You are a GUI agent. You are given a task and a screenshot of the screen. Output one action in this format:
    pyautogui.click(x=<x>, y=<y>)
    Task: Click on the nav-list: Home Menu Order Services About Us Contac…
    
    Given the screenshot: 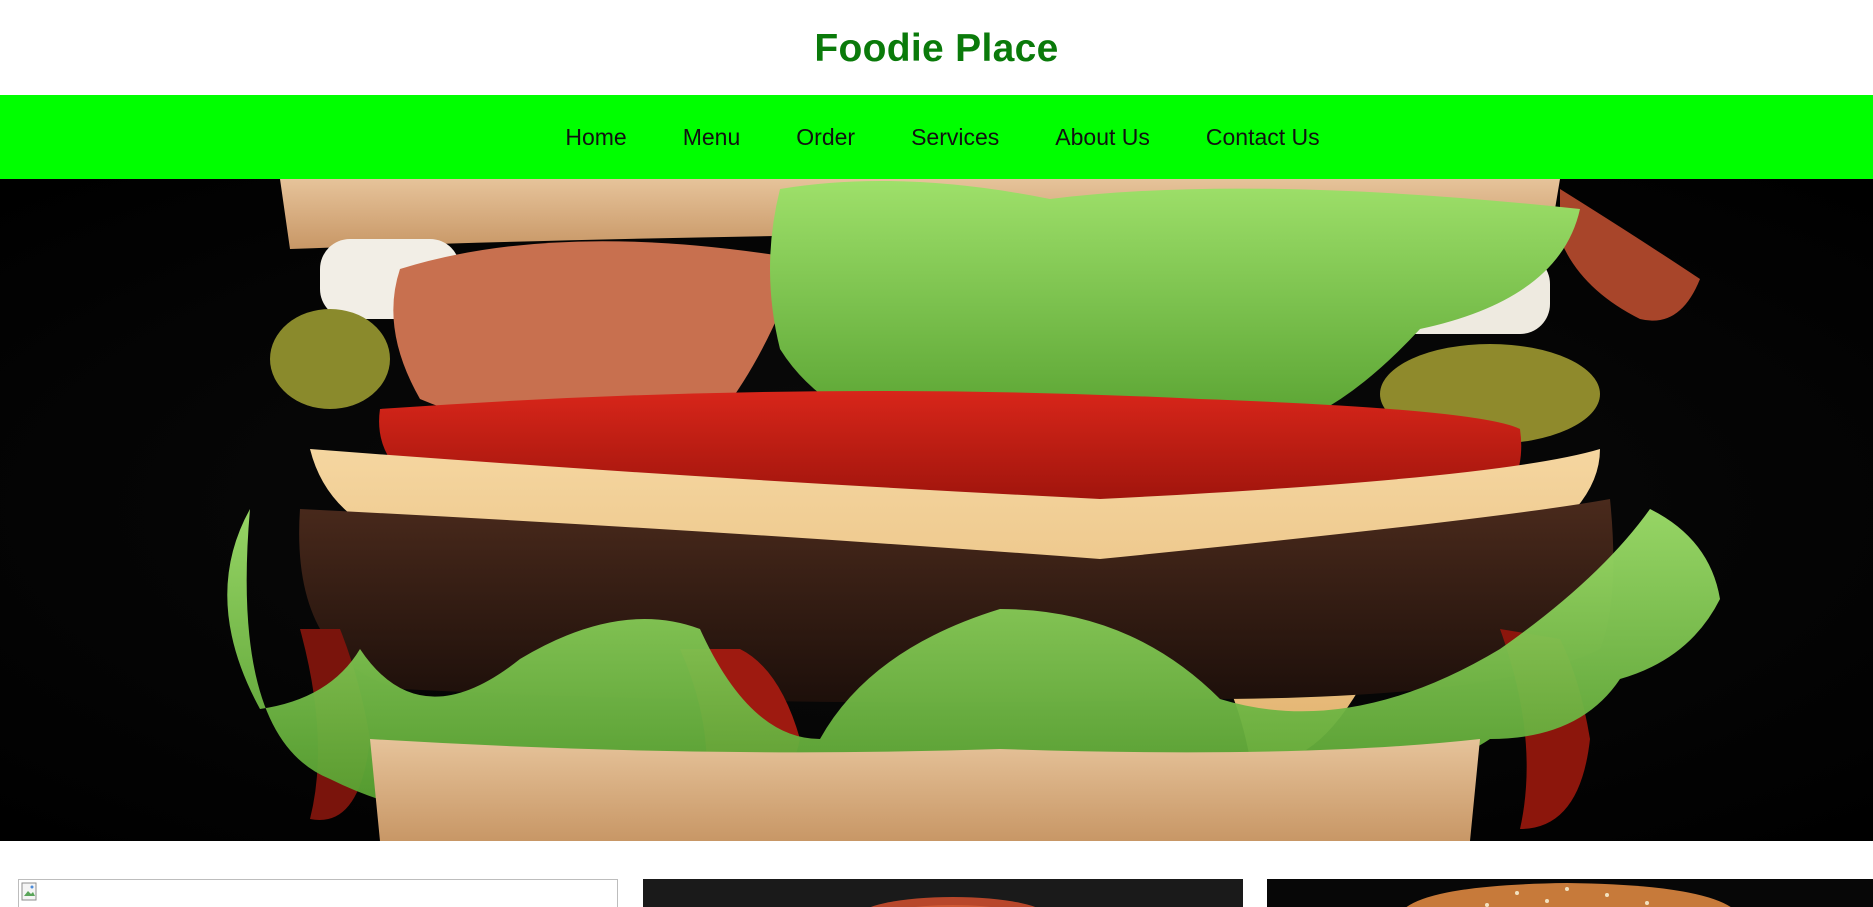 What is the action you would take?
    pyautogui.click(x=942, y=137)
    